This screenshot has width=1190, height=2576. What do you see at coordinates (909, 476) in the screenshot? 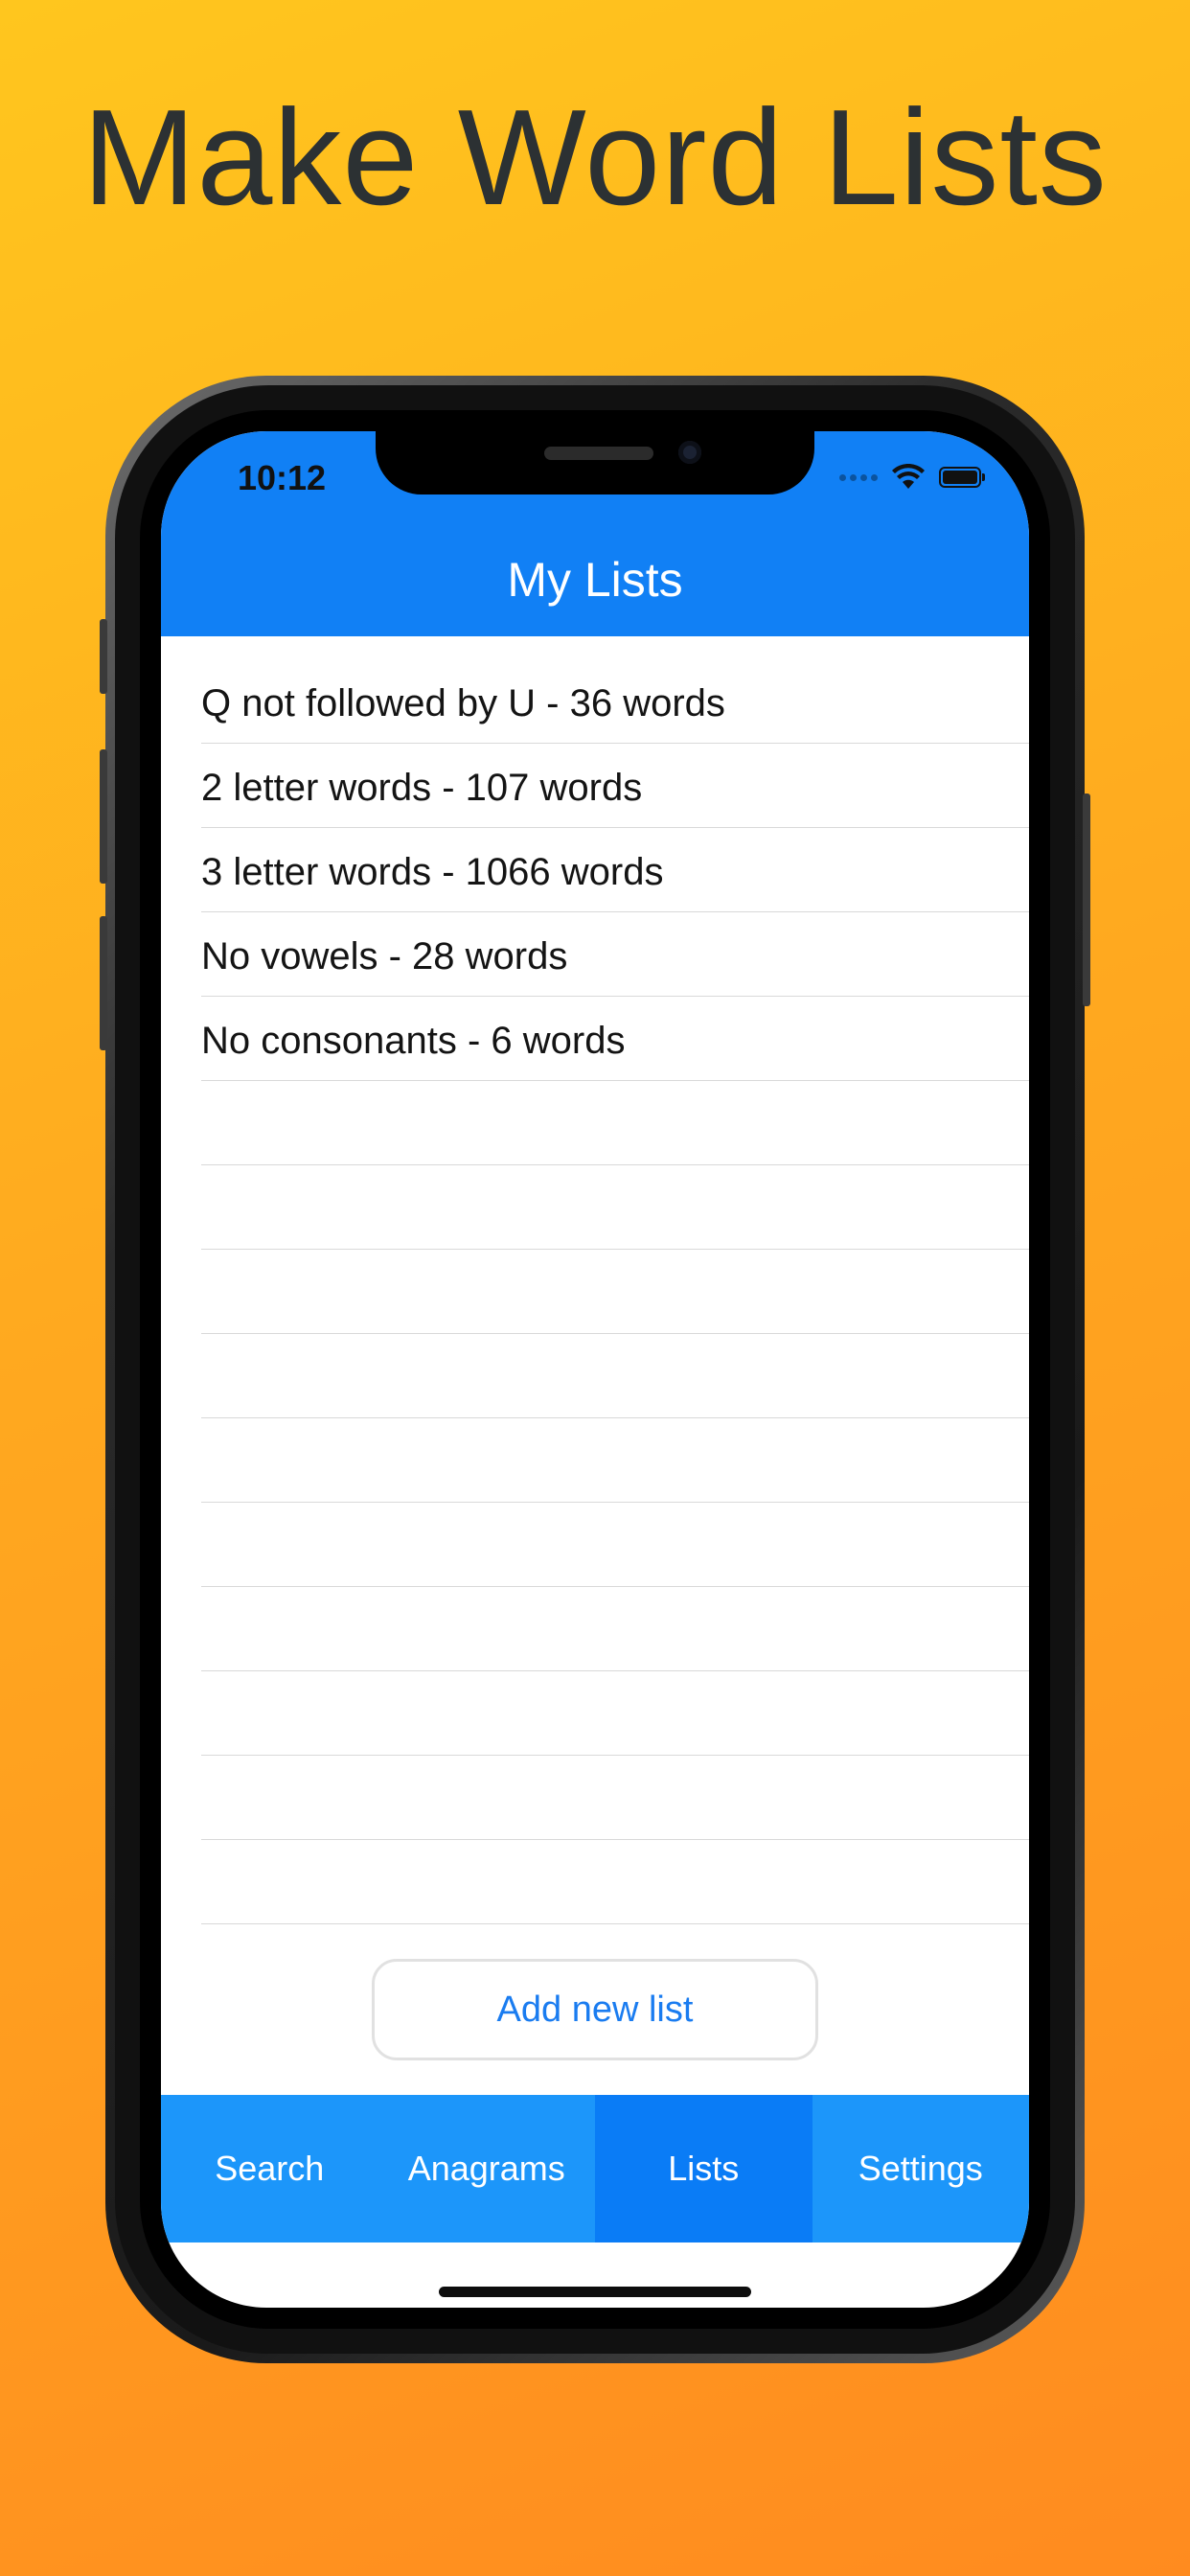
I see `wifi-icon` at bounding box center [909, 476].